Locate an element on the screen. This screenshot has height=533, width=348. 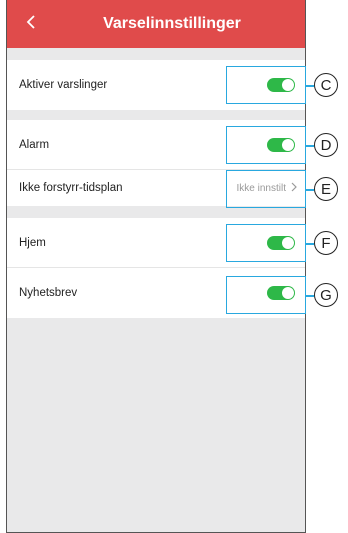
callout-box-g is located at coordinates (266, 295).